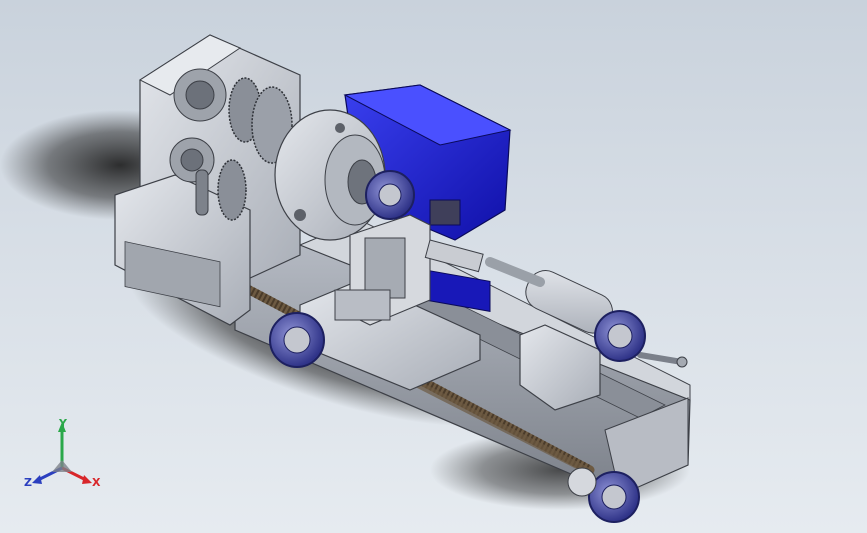  Describe the element at coordinates (390, 195) in the screenshot. I see `handwheel-top` at that location.